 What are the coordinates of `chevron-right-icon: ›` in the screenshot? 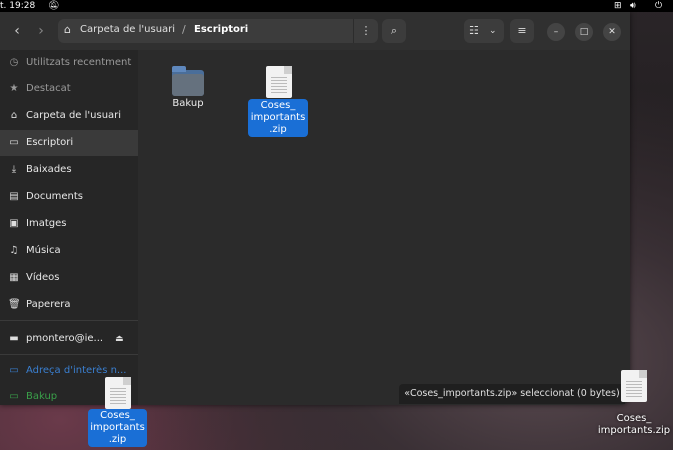 It's located at (41, 31).